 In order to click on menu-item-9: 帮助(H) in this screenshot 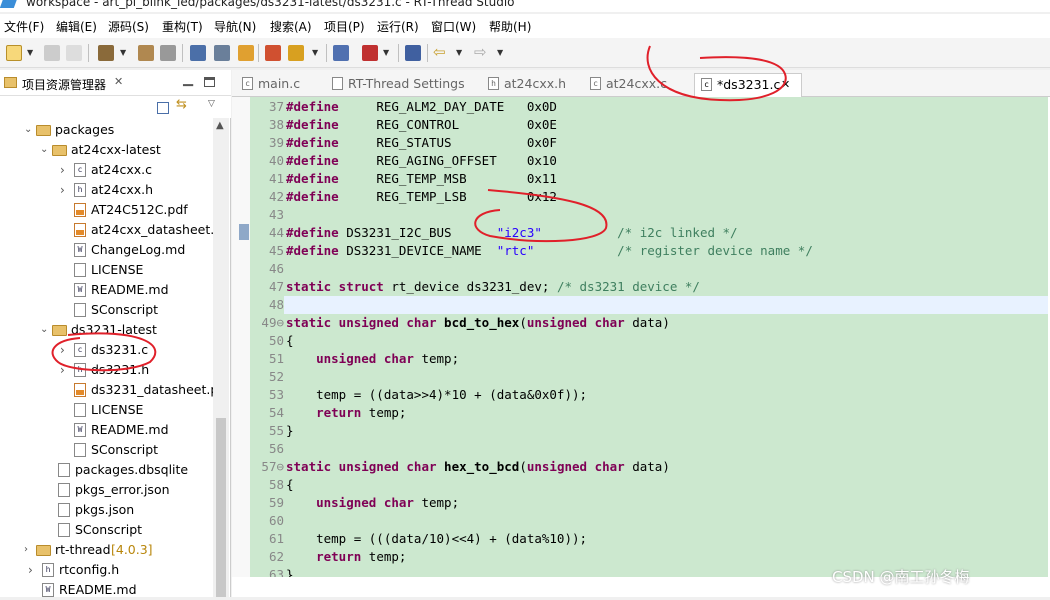, I will do `click(510, 26)`.